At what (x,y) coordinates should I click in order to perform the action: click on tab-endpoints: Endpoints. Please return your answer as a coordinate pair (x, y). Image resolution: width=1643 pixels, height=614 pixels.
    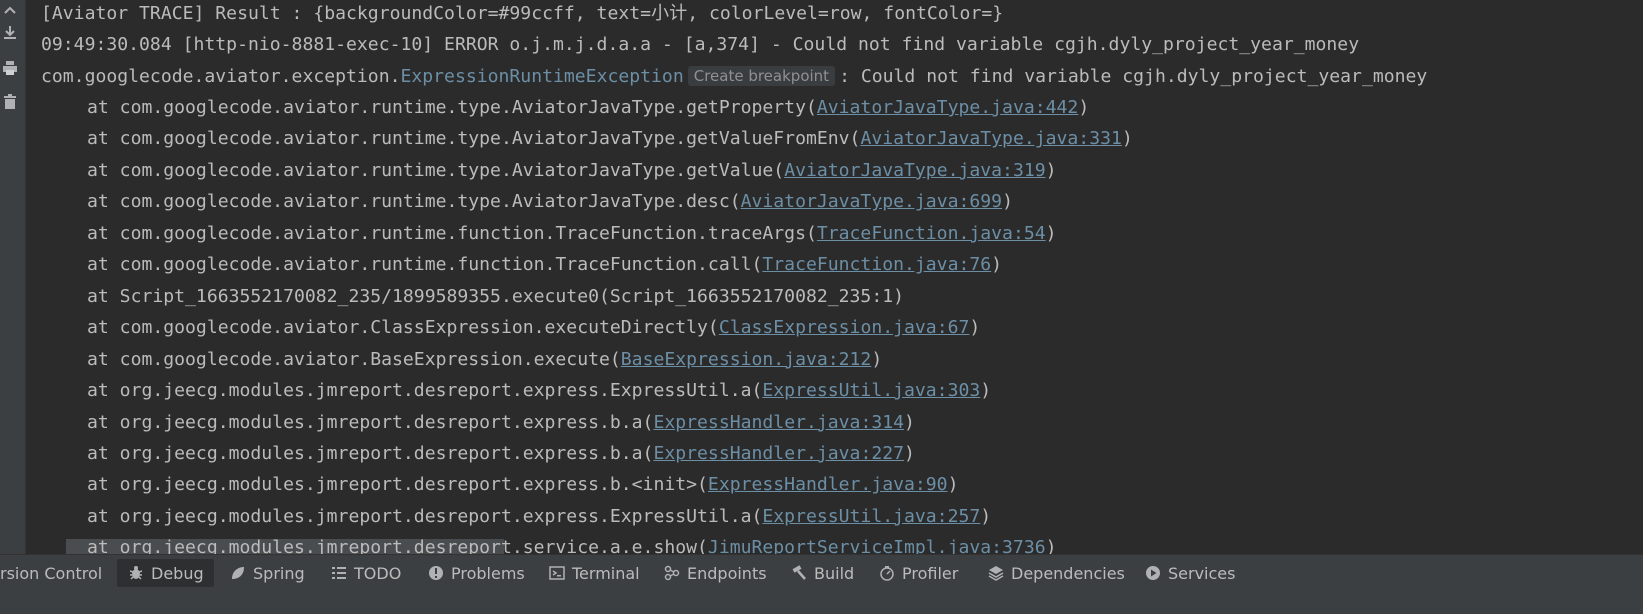
    Looking at the image, I should click on (715, 573).